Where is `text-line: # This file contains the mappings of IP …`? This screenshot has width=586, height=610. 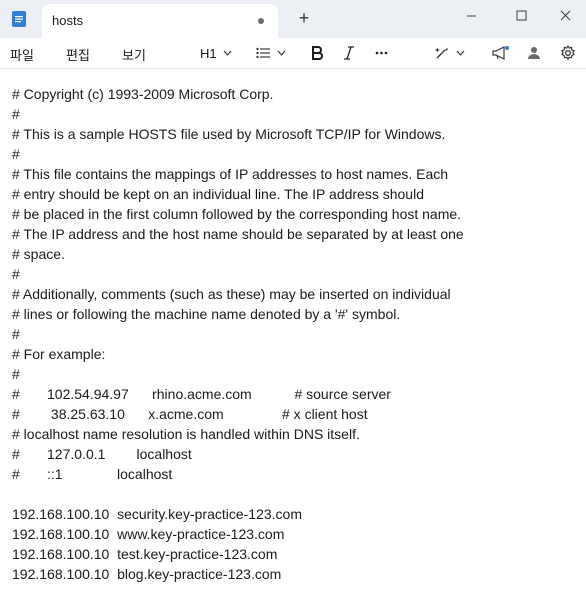
text-line: # This file contains the mappings of IP … is located at coordinates (230, 174).